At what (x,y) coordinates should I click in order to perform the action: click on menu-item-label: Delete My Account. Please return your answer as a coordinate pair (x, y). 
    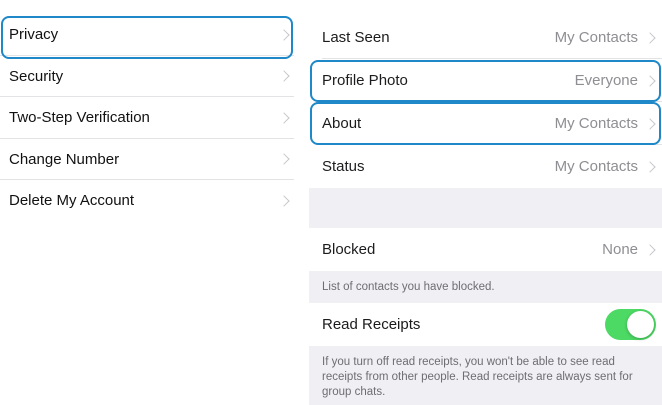
    Looking at the image, I should click on (72, 201).